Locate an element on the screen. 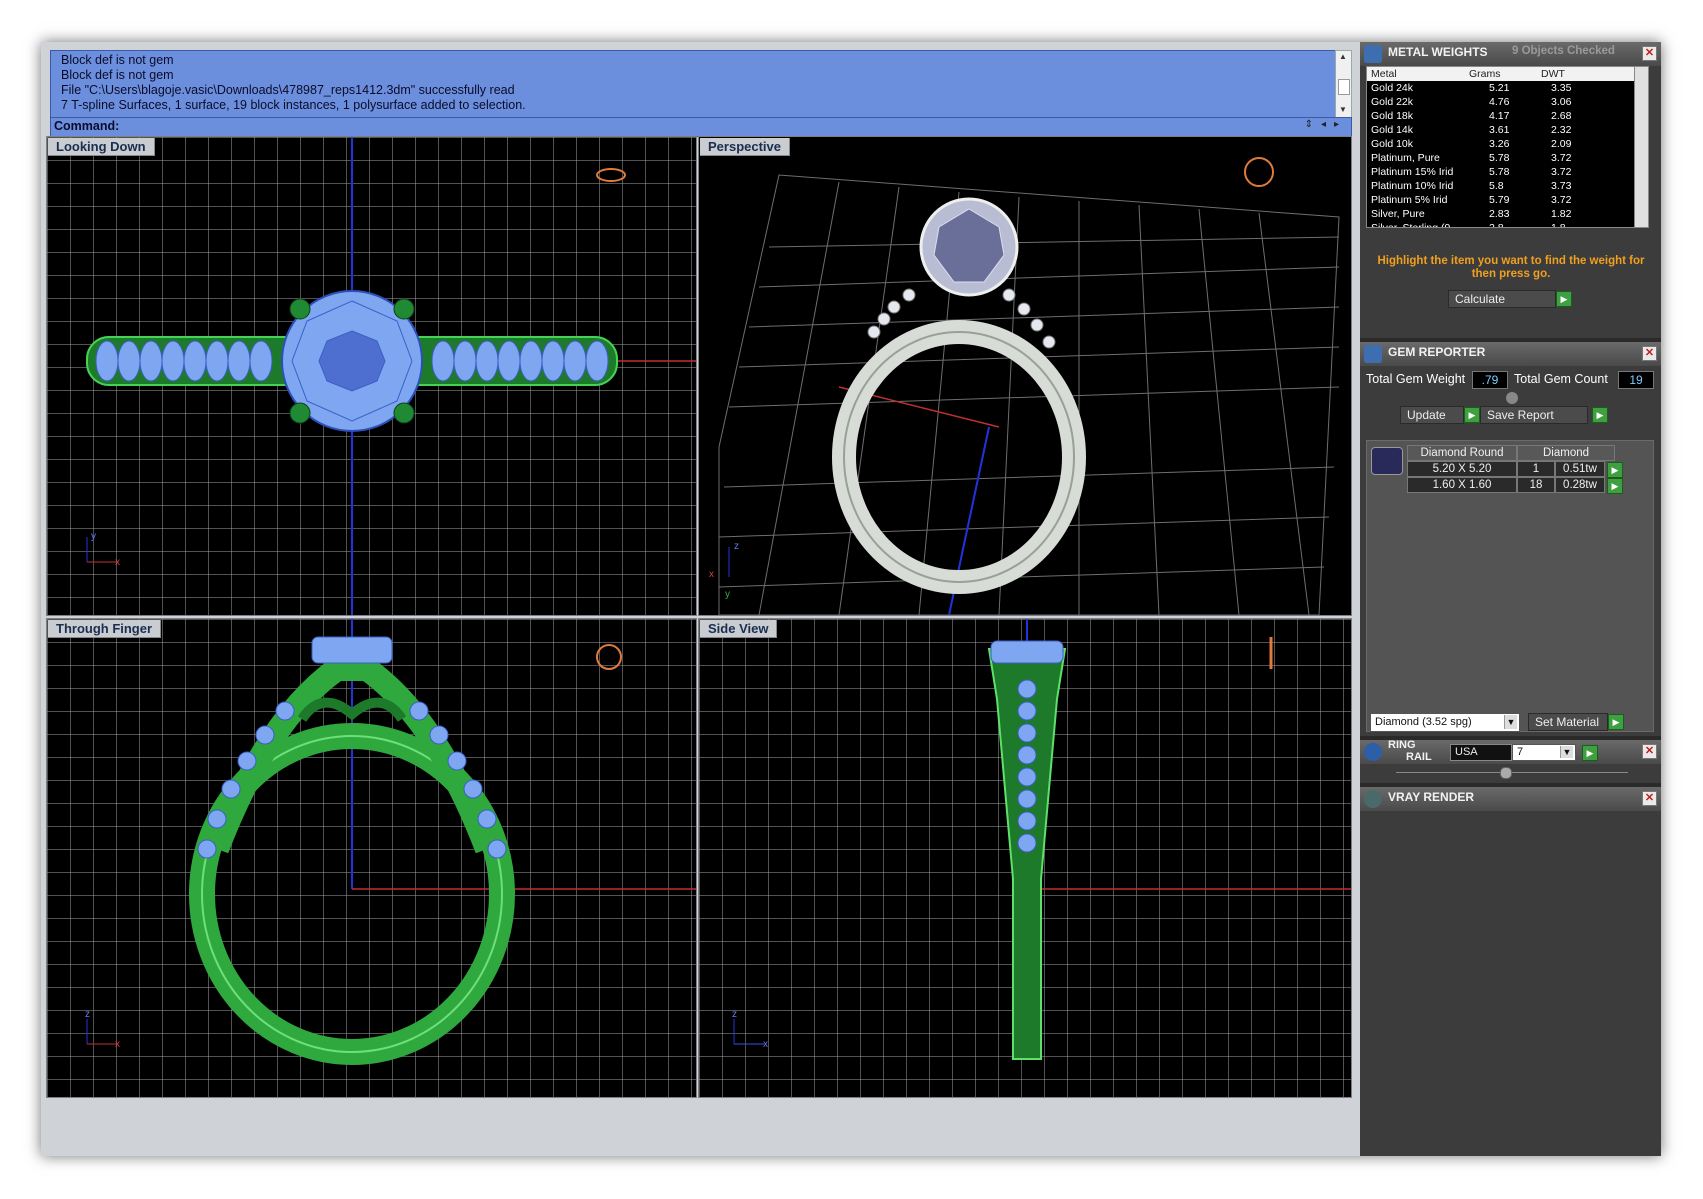  ring-rail-slider-track is located at coordinates (1512, 772).